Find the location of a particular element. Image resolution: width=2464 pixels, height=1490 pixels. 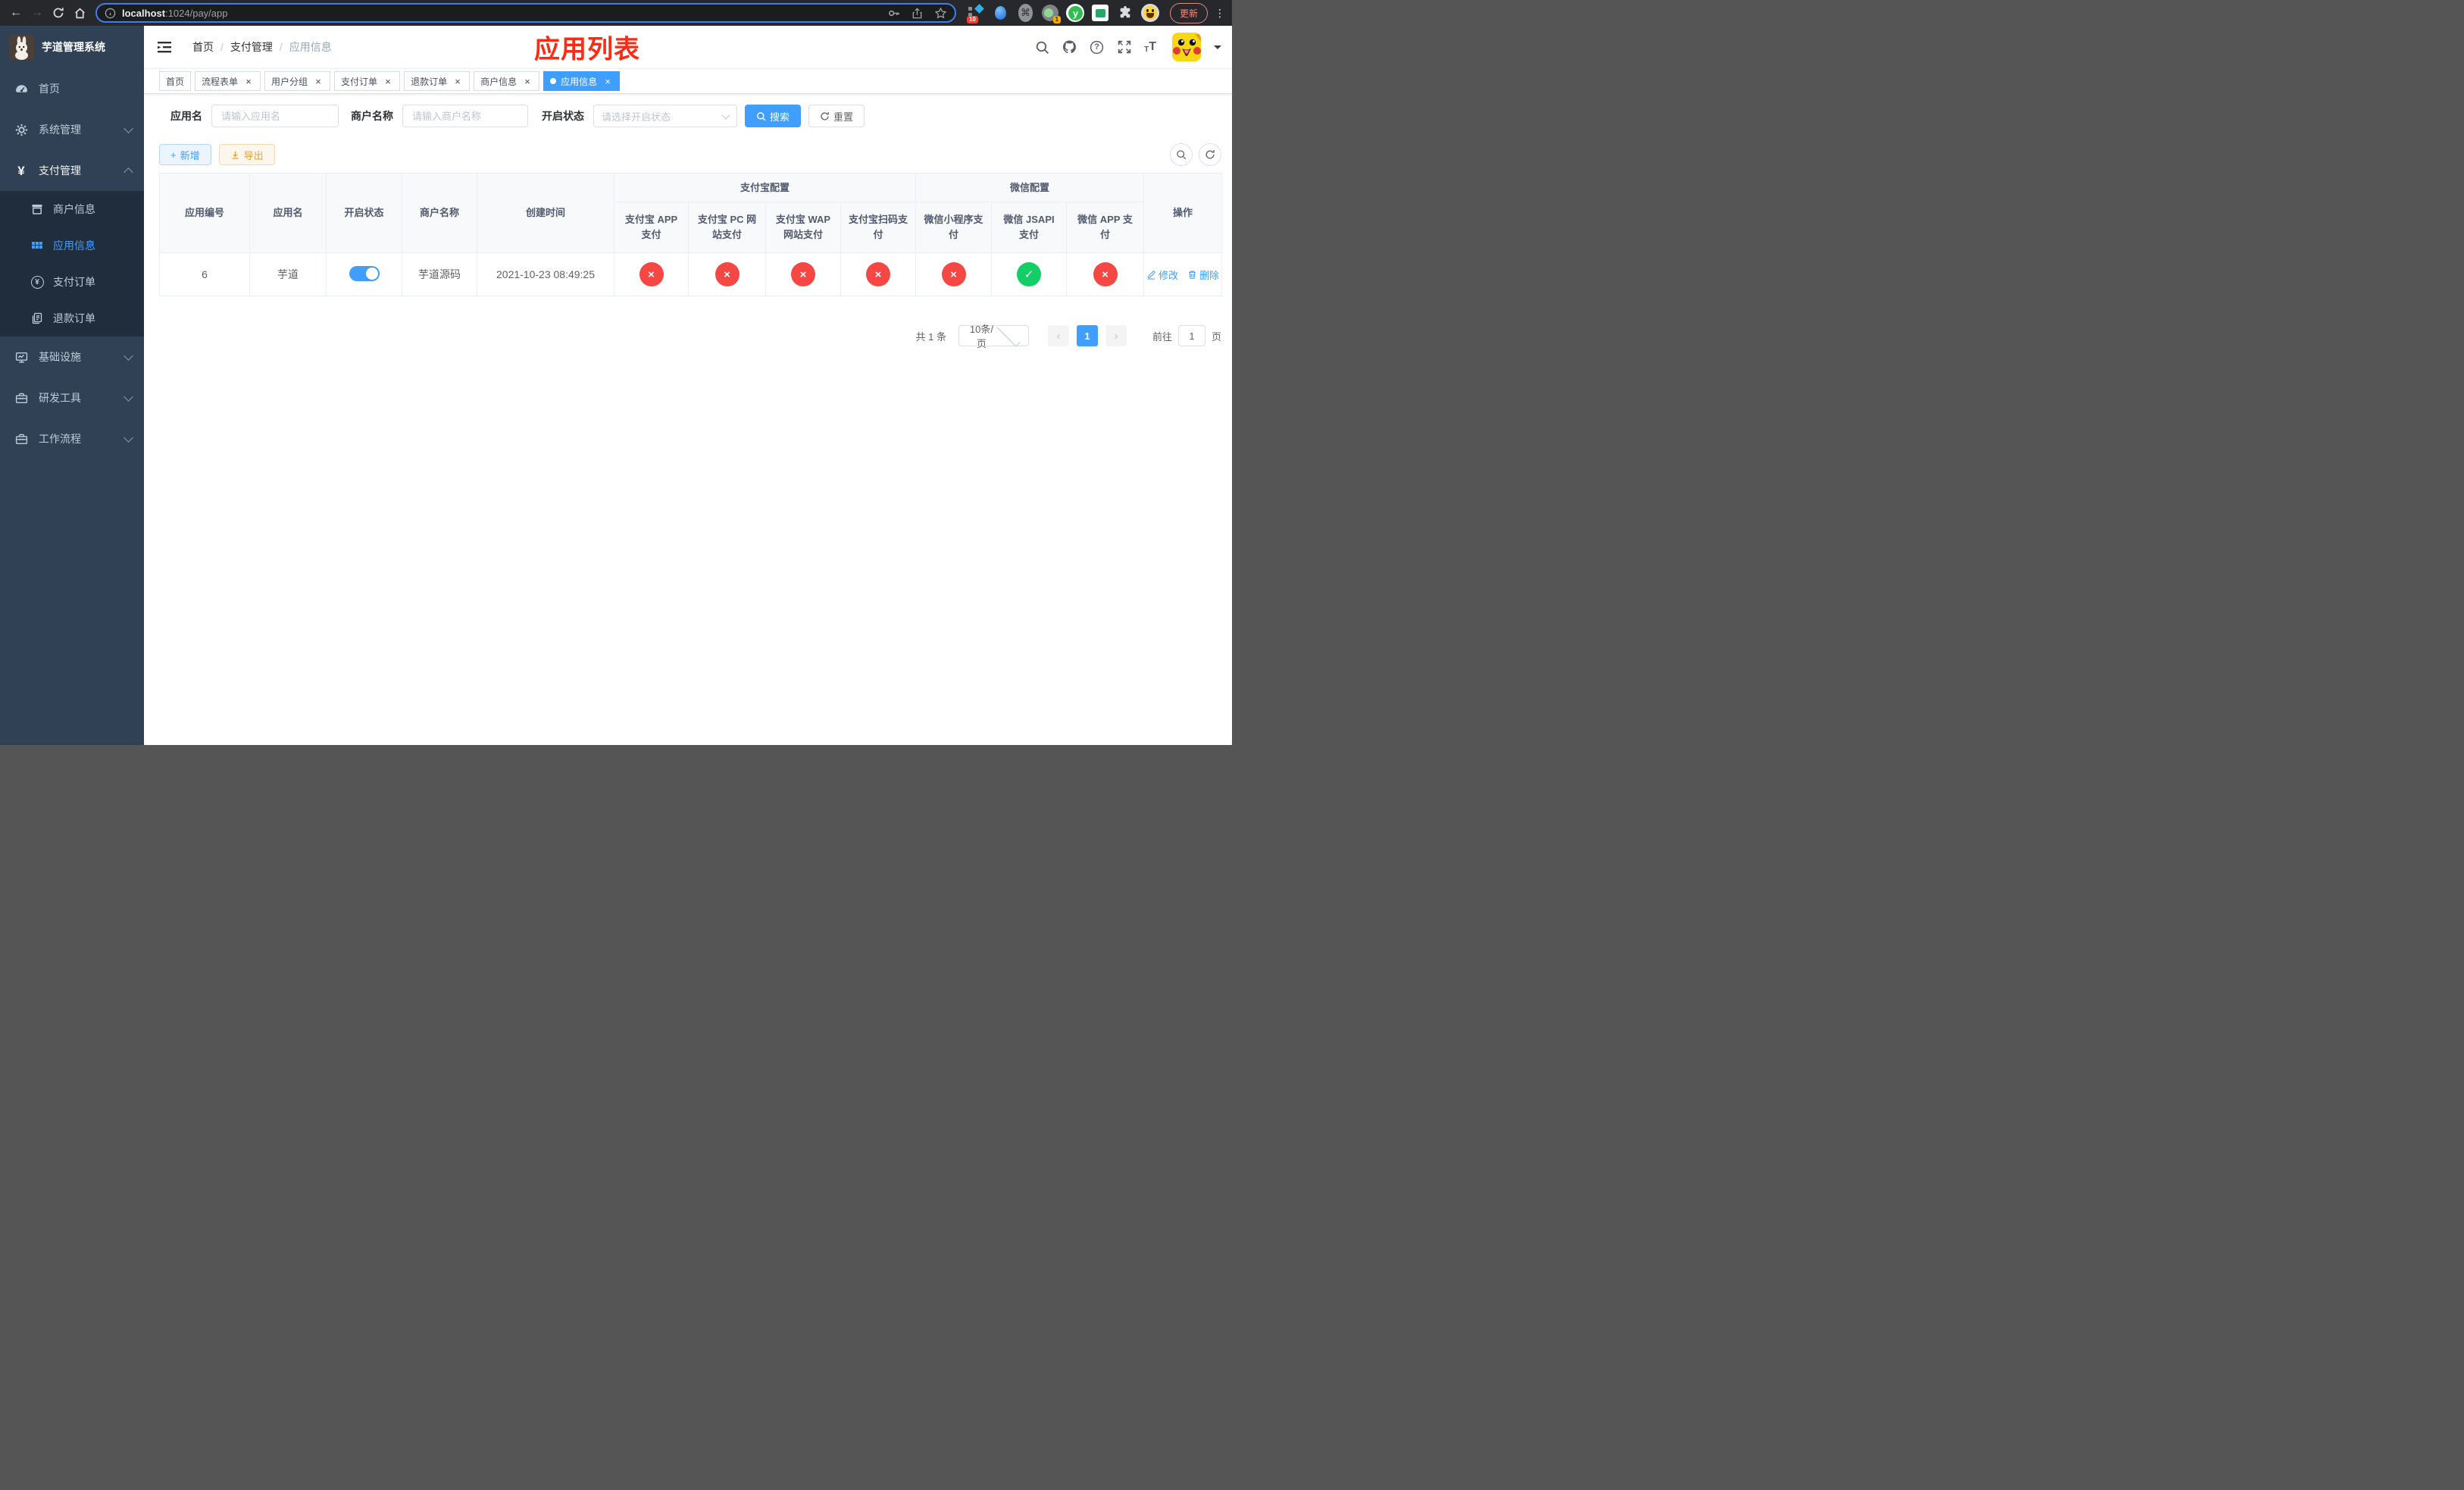

cell-alipay-app: × is located at coordinates (651, 274).